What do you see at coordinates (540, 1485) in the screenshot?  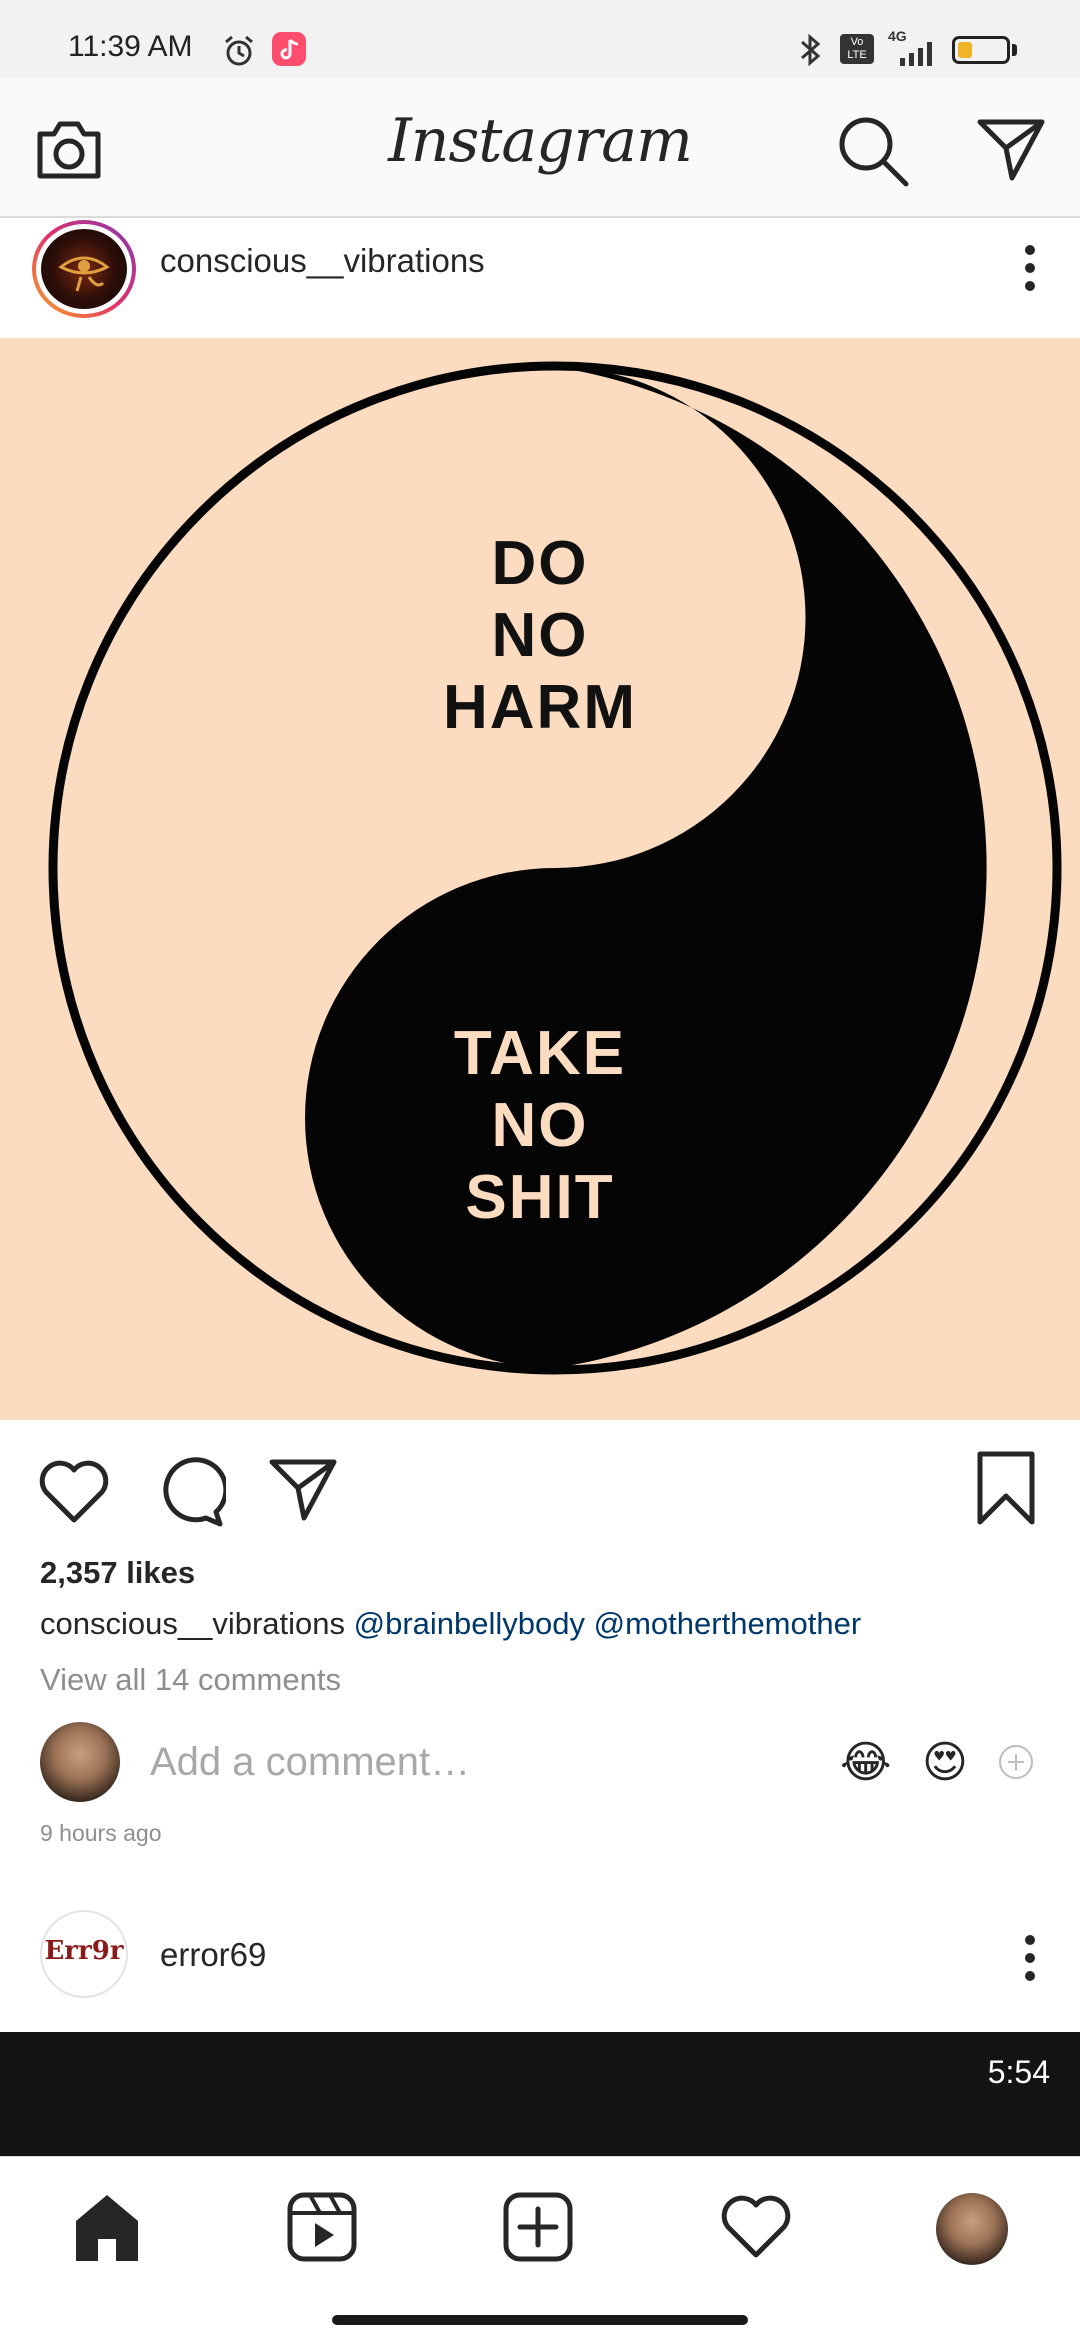 I see `post-actions` at bounding box center [540, 1485].